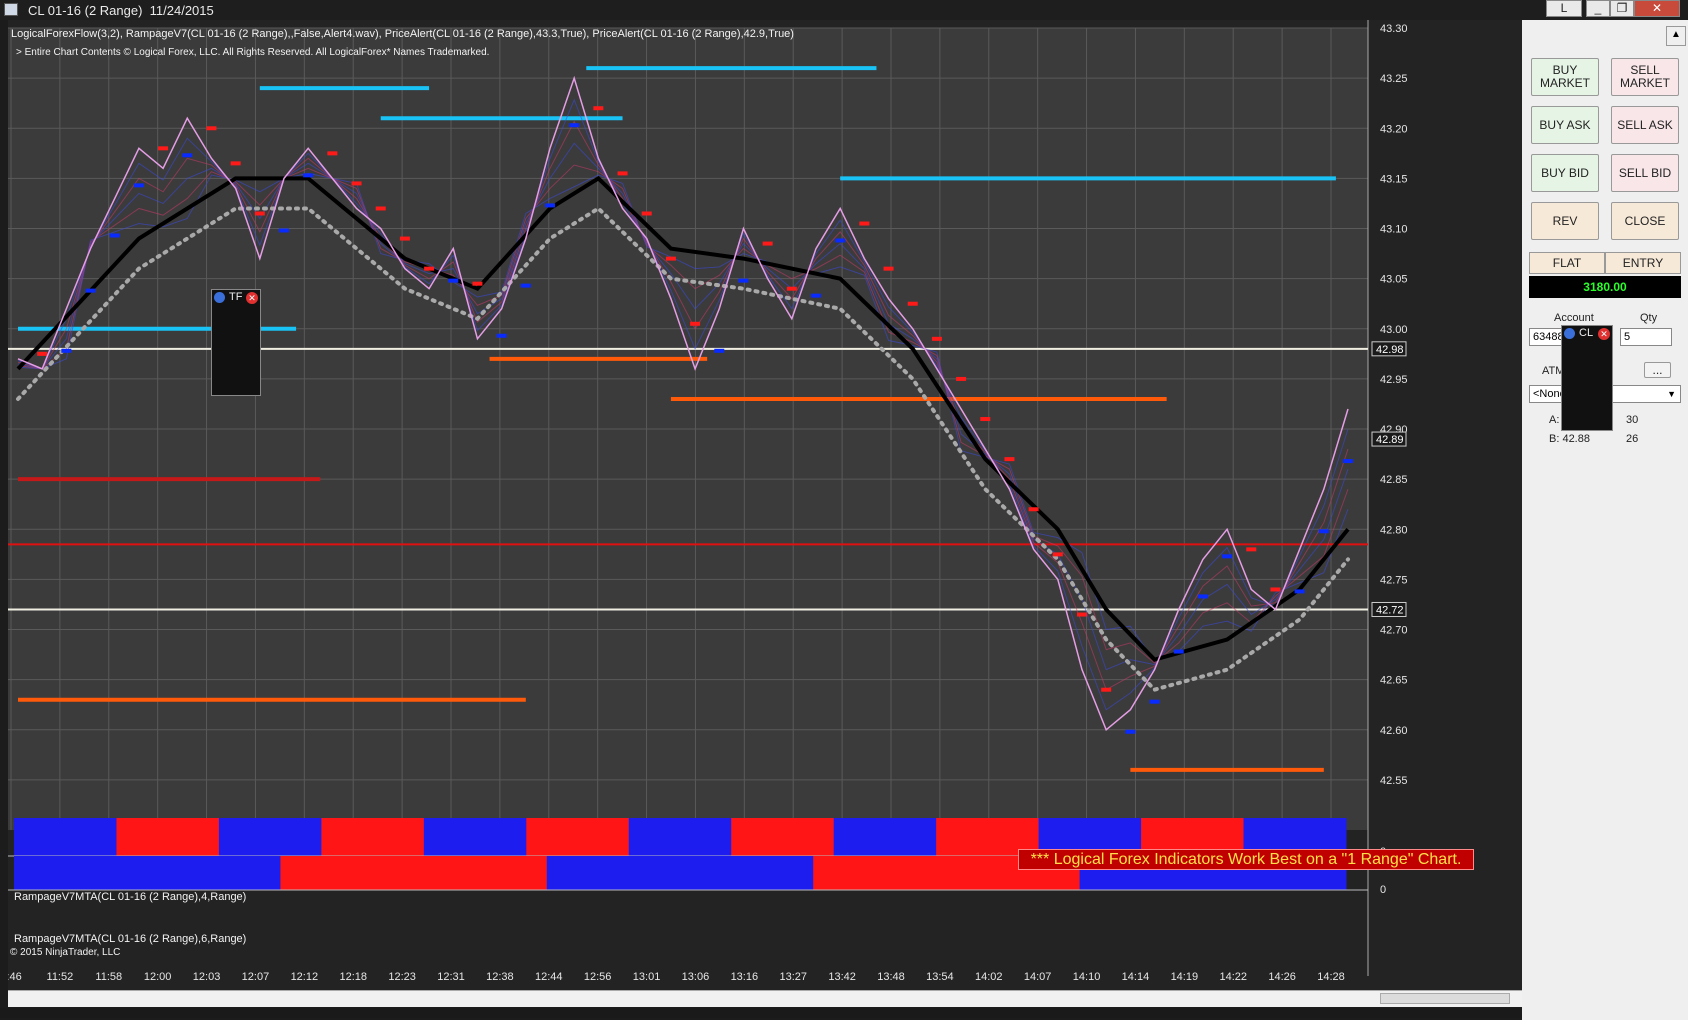 The image size is (1688, 1020). Describe the element at coordinates (1565, 173) in the screenshot. I see `buy-bid-button: BUY BID` at that location.